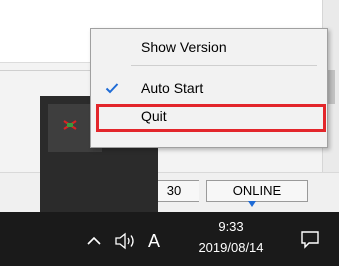 This screenshot has height=266, width=339. What do you see at coordinates (231, 247) in the screenshot?
I see `clock-date: 2019/08/14` at bounding box center [231, 247].